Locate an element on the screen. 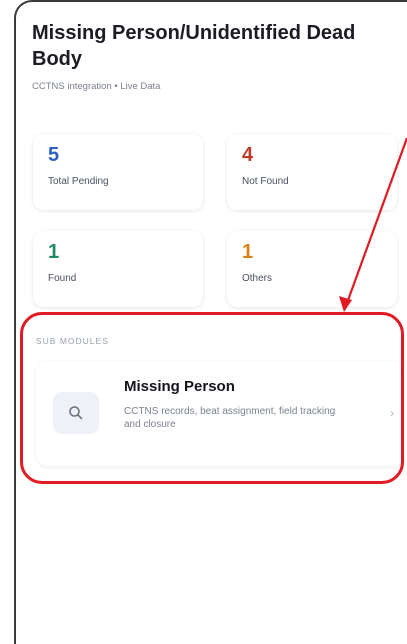 The image size is (407, 644). stat-label: Others is located at coordinates (257, 278).